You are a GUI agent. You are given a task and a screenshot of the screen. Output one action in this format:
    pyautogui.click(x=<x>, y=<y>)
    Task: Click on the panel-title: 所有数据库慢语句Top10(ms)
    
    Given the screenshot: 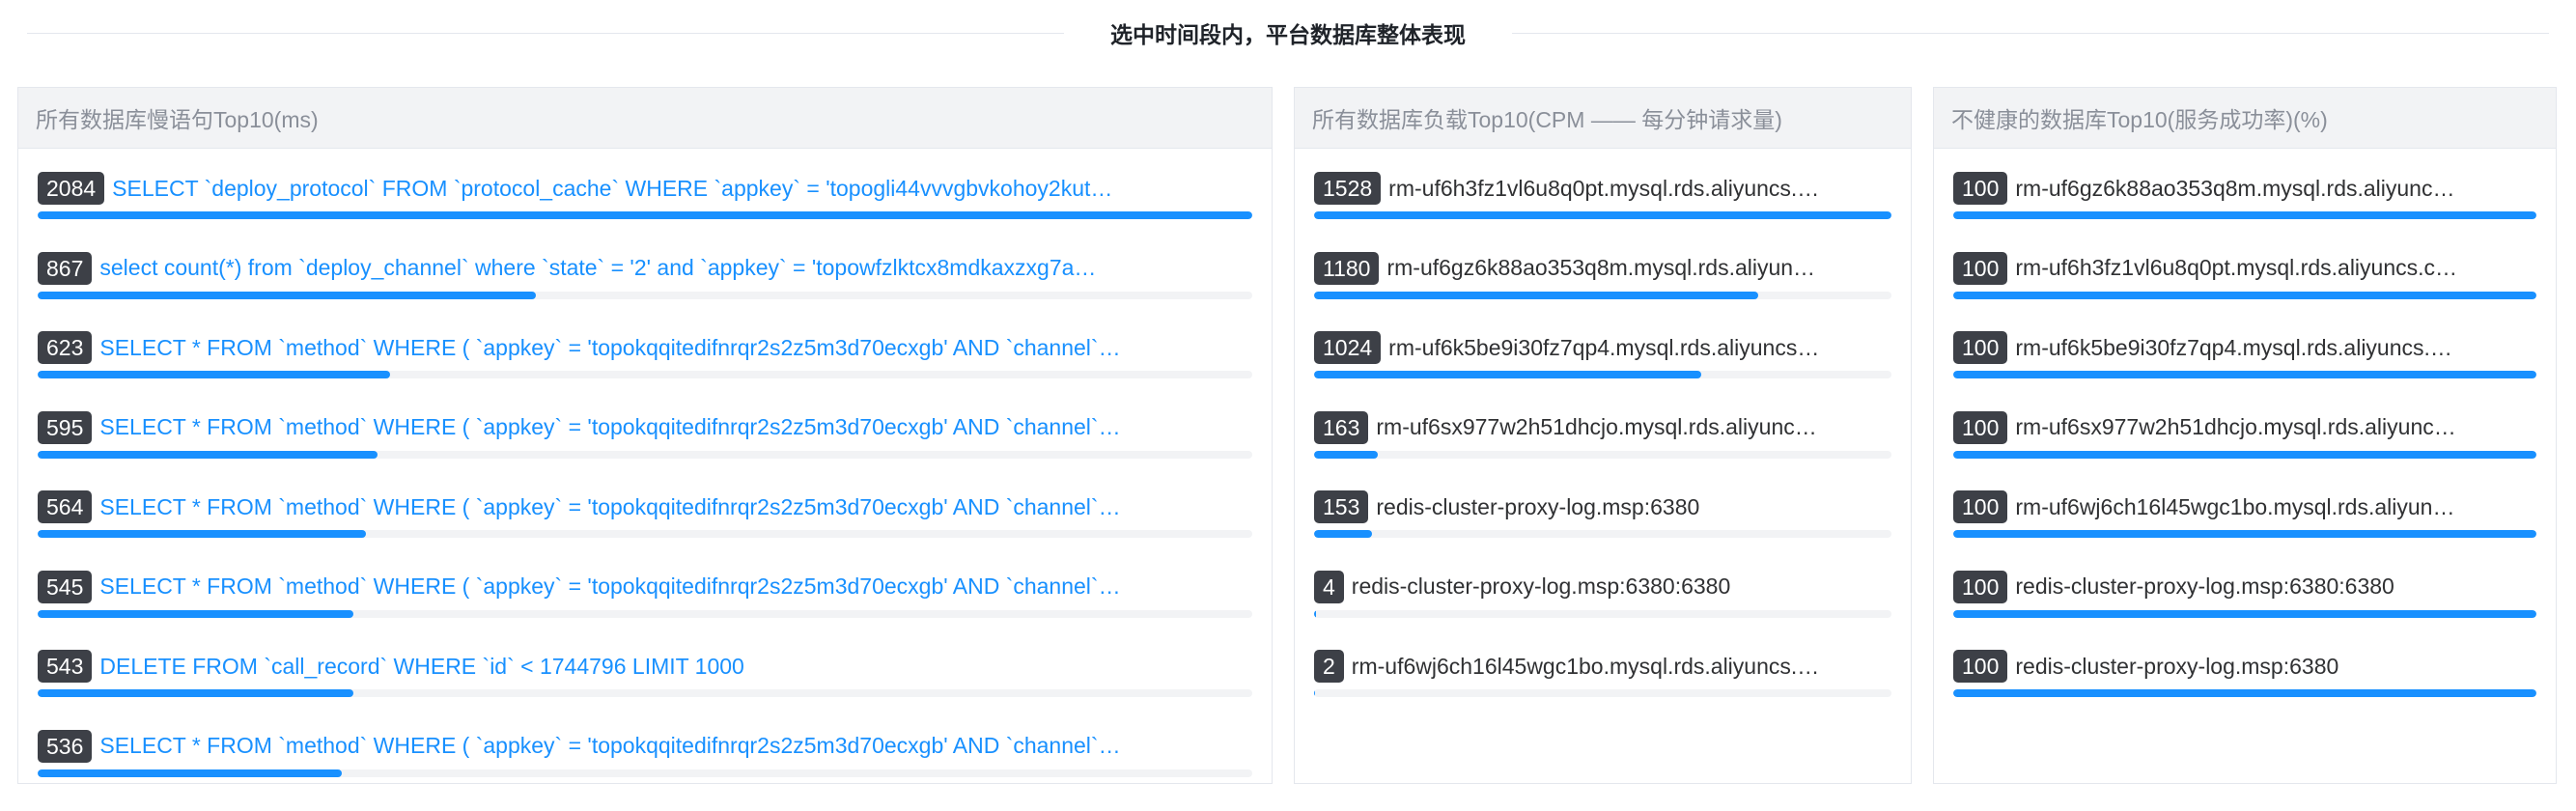 What is the action you would take?
    pyautogui.click(x=645, y=119)
    